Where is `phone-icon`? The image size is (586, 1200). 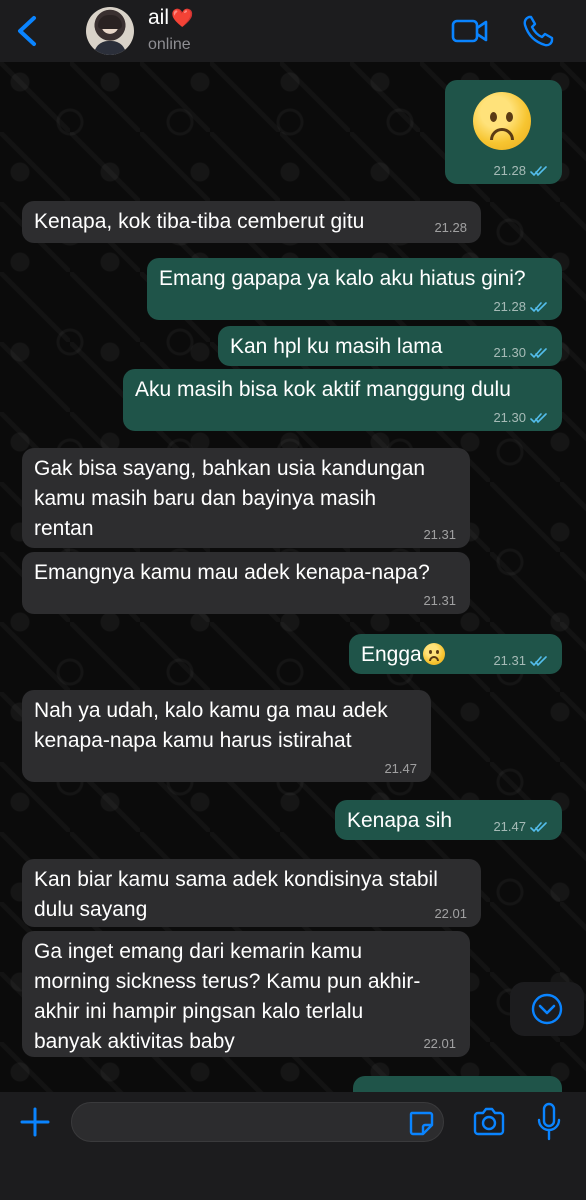
phone-icon is located at coordinates (538, 31).